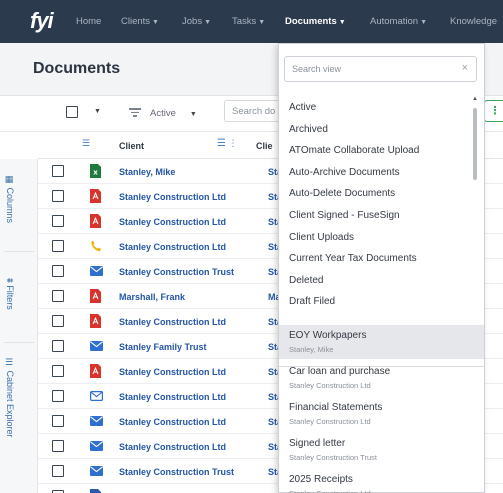 Image resolution: width=503 pixels, height=493 pixels. I want to click on view-option: Archived, so click(308, 129).